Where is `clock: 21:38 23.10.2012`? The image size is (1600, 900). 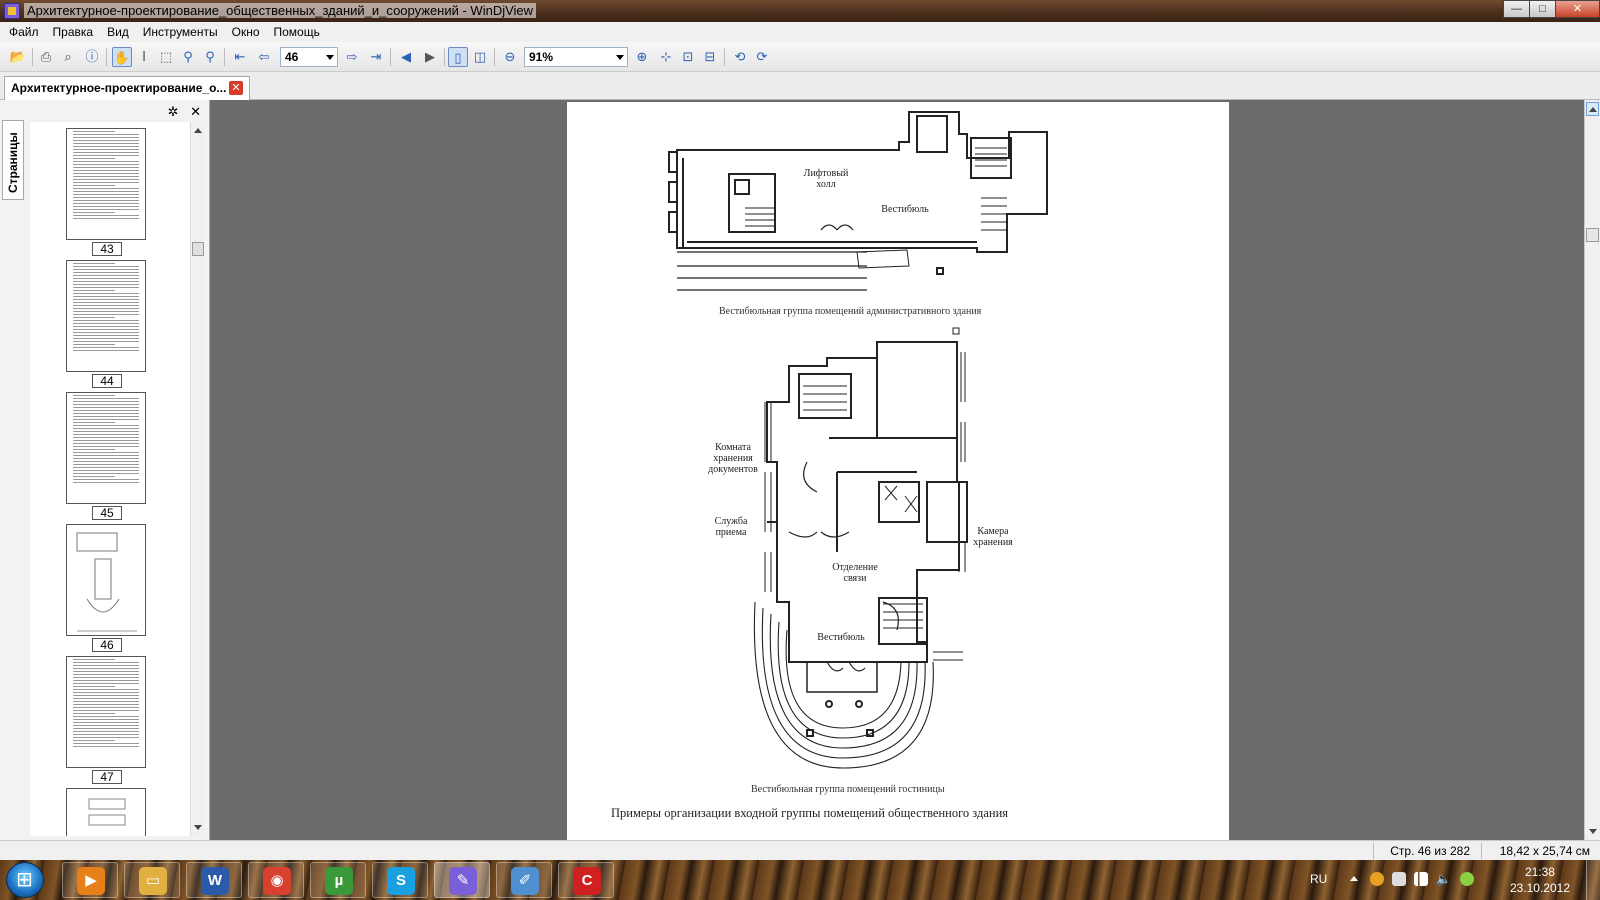
clock: 21:38 23.10.2012 is located at coordinates (1540, 880).